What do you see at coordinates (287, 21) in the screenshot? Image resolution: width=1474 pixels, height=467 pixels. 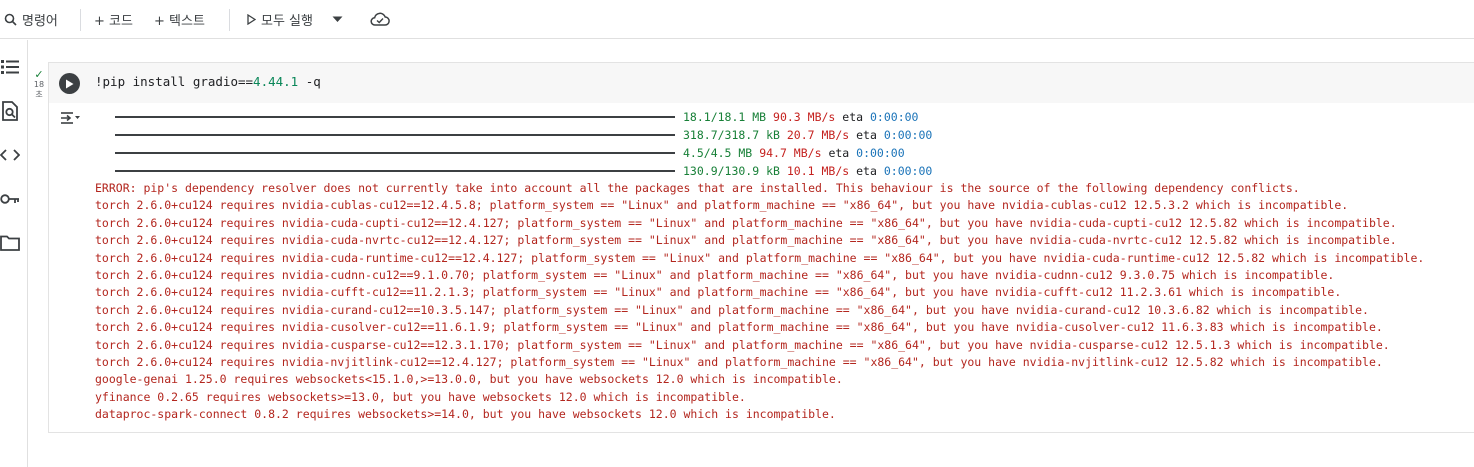 I see `run-all-label: 모두 실행` at bounding box center [287, 21].